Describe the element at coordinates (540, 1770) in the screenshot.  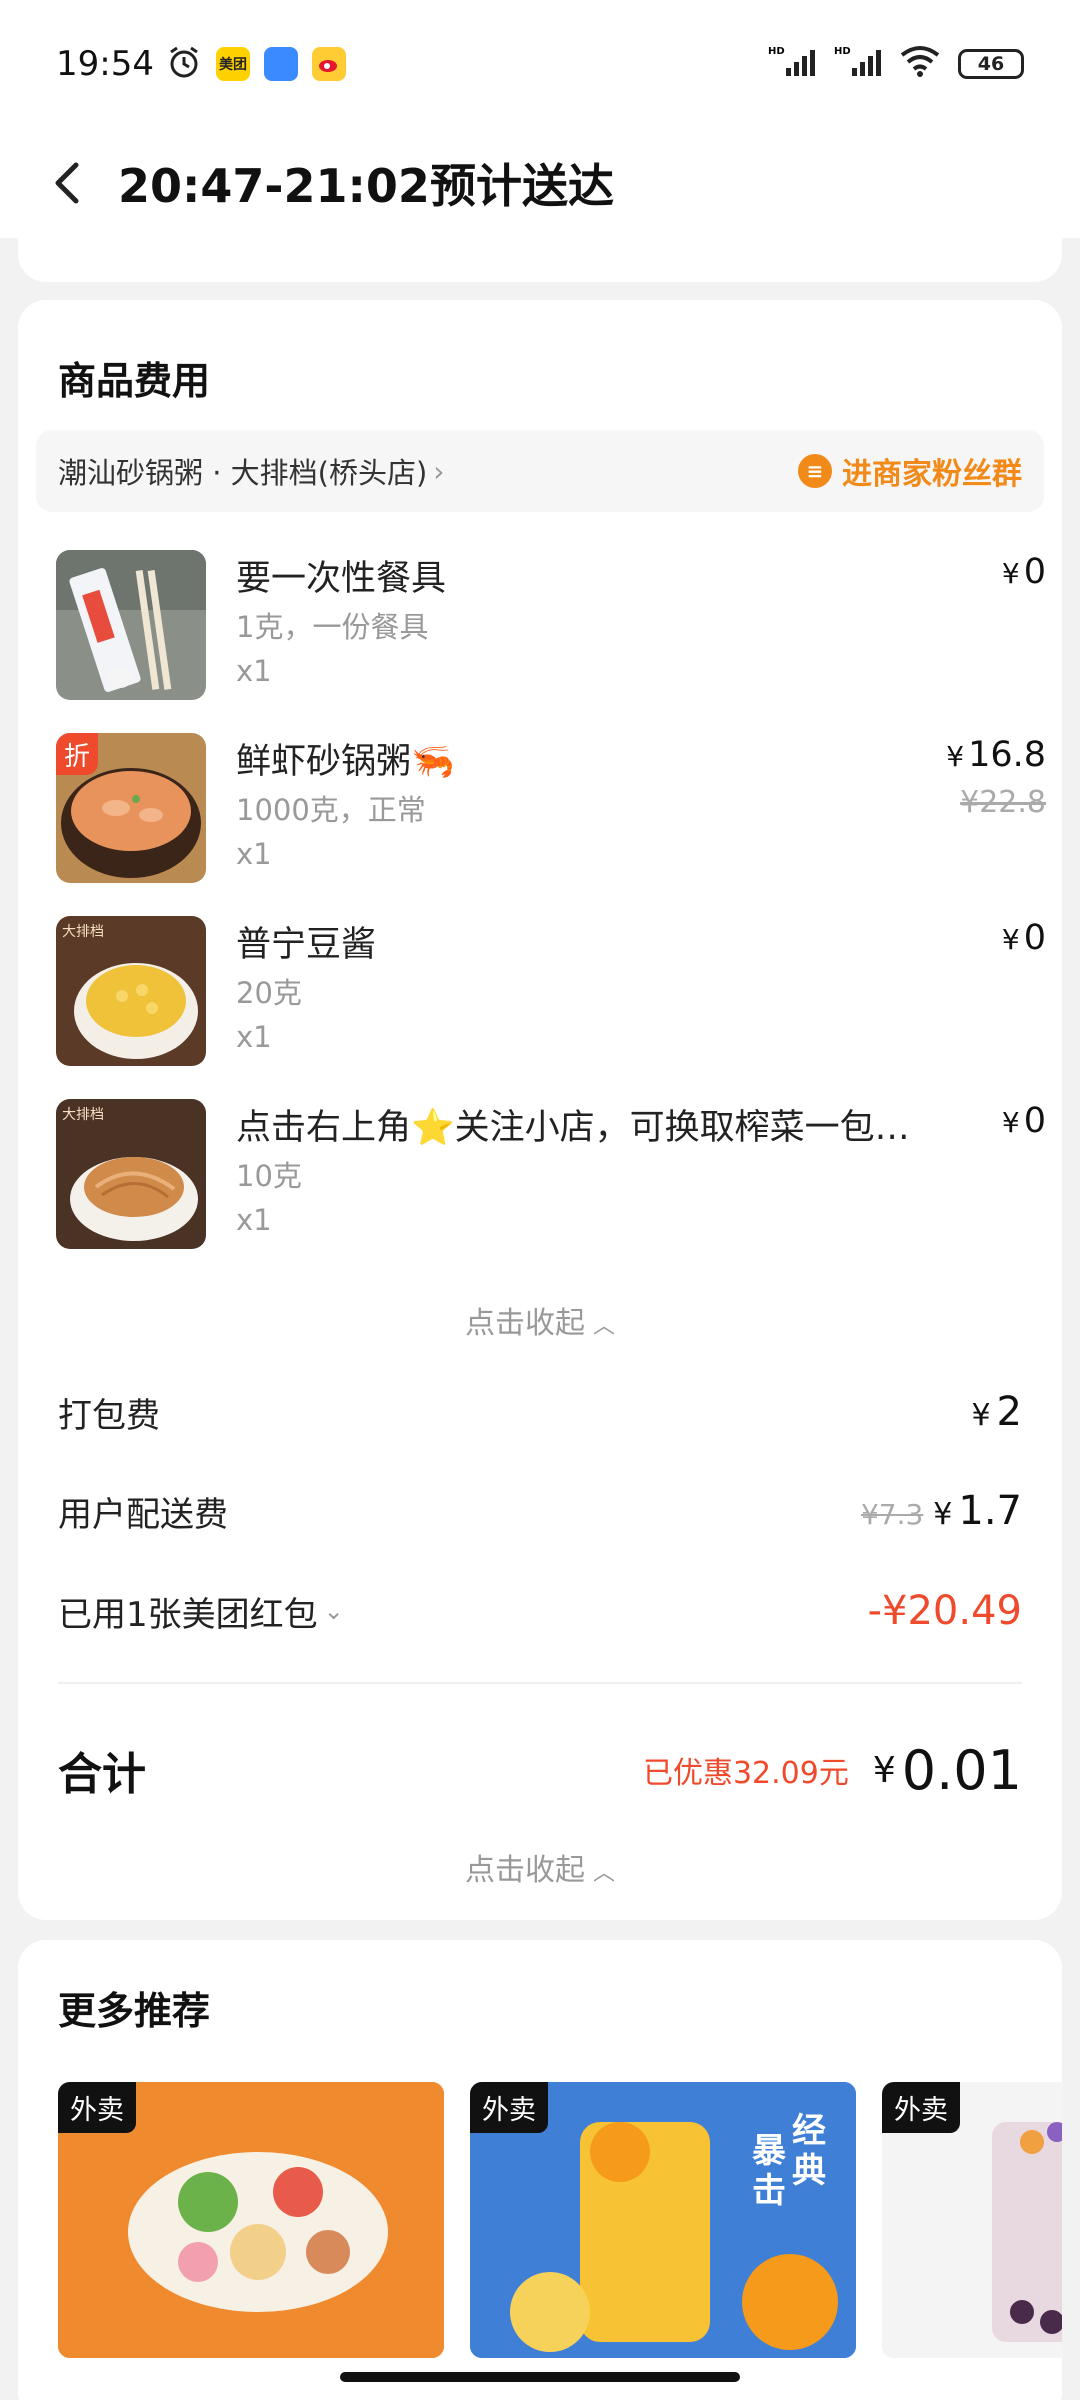
I see `total-row: 合计 已优惠32.09元 ¥ 0.01` at that location.